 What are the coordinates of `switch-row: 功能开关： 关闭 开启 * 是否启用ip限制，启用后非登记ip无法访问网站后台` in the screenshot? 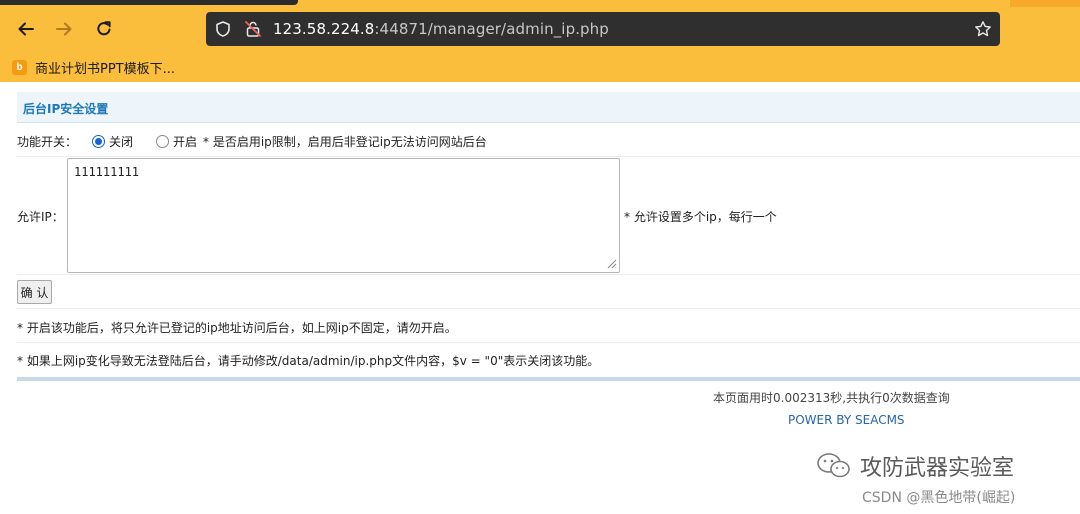 It's located at (548, 140).